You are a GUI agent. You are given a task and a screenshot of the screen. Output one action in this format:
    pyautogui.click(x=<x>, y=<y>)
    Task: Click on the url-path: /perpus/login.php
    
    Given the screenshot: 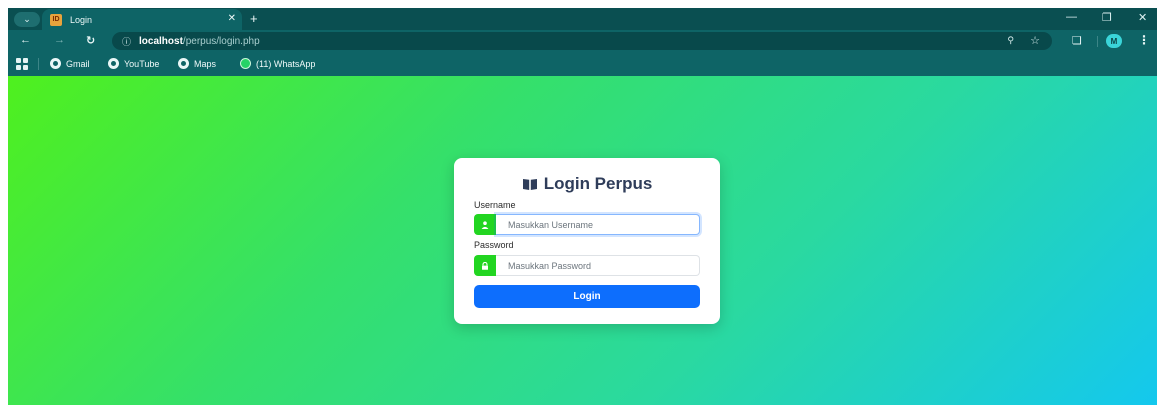 What is the action you would take?
    pyautogui.click(x=221, y=41)
    